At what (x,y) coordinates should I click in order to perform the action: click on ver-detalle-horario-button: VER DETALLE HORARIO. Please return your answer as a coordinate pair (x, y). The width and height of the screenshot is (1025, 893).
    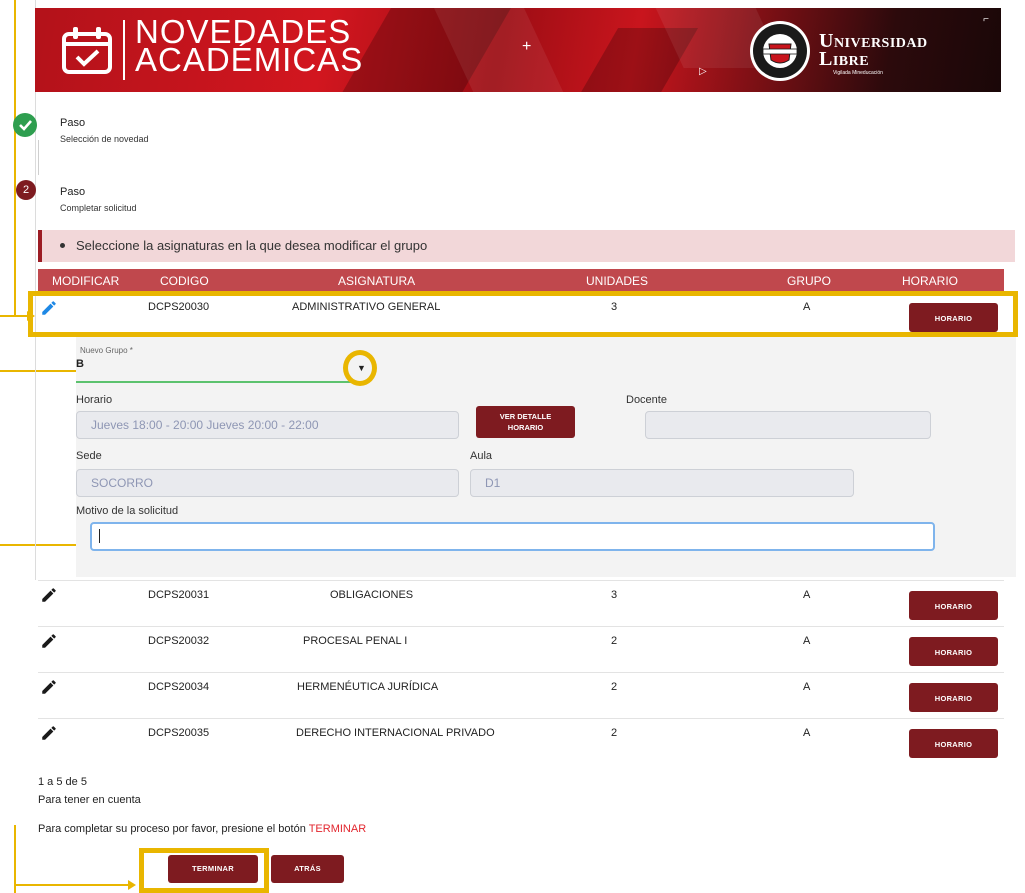
    Looking at the image, I should click on (525, 422).